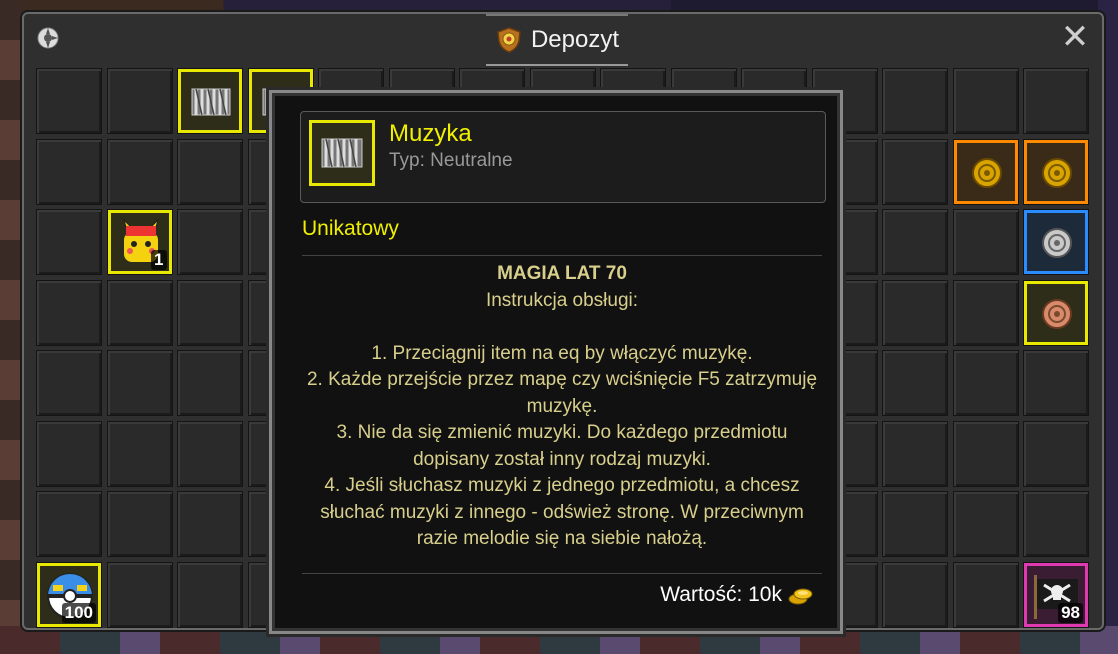 The image size is (1118, 654). What do you see at coordinates (159, 260) in the screenshot?
I see `item-count: 1` at bounding box center [159, 260].